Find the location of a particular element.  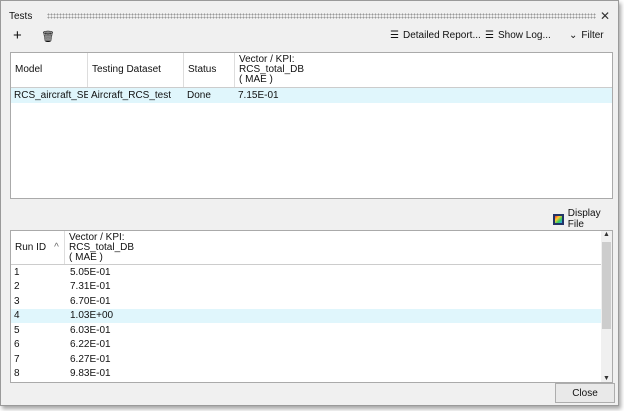

cell-run-id: 1 is located at coordinates (17, 272).